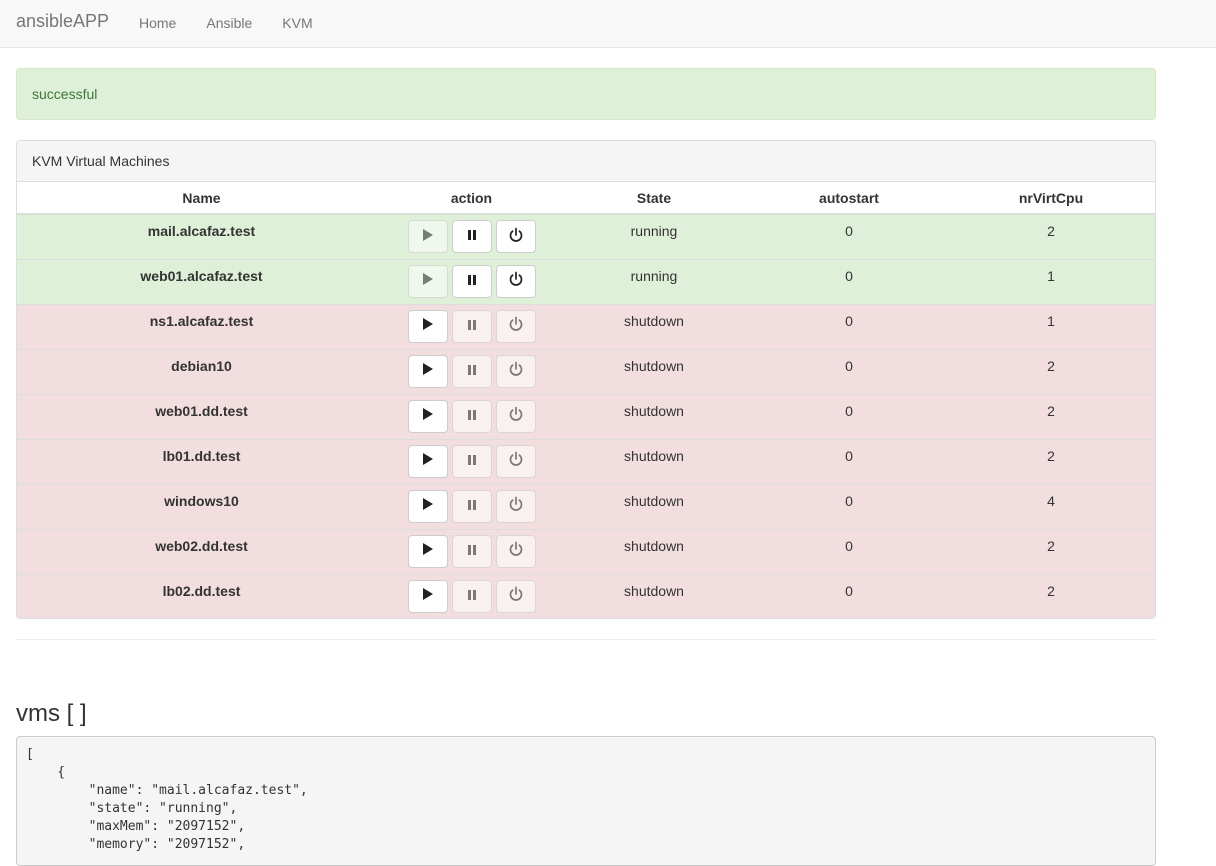 The width and height of the screenshot is (1216, 866). What do you see at coordinates (201, 236) in the screenshot?
I see `vm-name: mail.alcafaz.test` at bounding box center [201, 236].